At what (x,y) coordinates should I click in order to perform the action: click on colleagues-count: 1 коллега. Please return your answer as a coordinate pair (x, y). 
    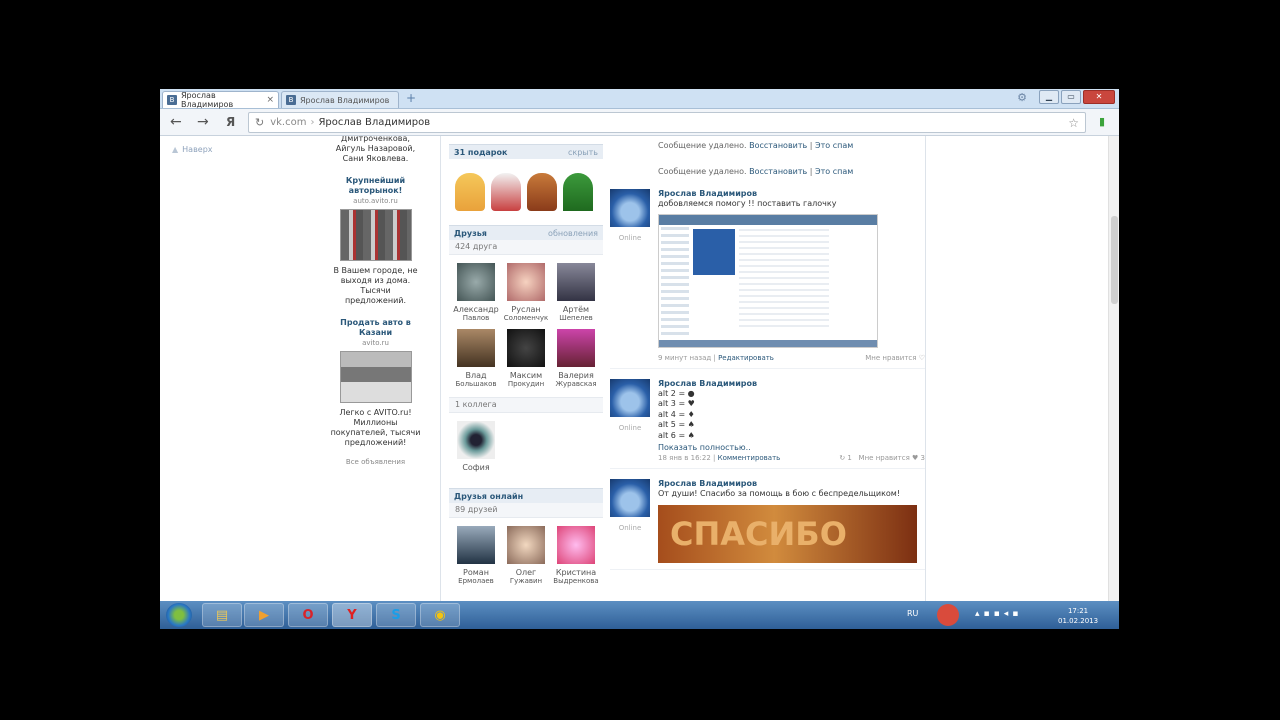
    Looking at the image, I should click on (526, 405).